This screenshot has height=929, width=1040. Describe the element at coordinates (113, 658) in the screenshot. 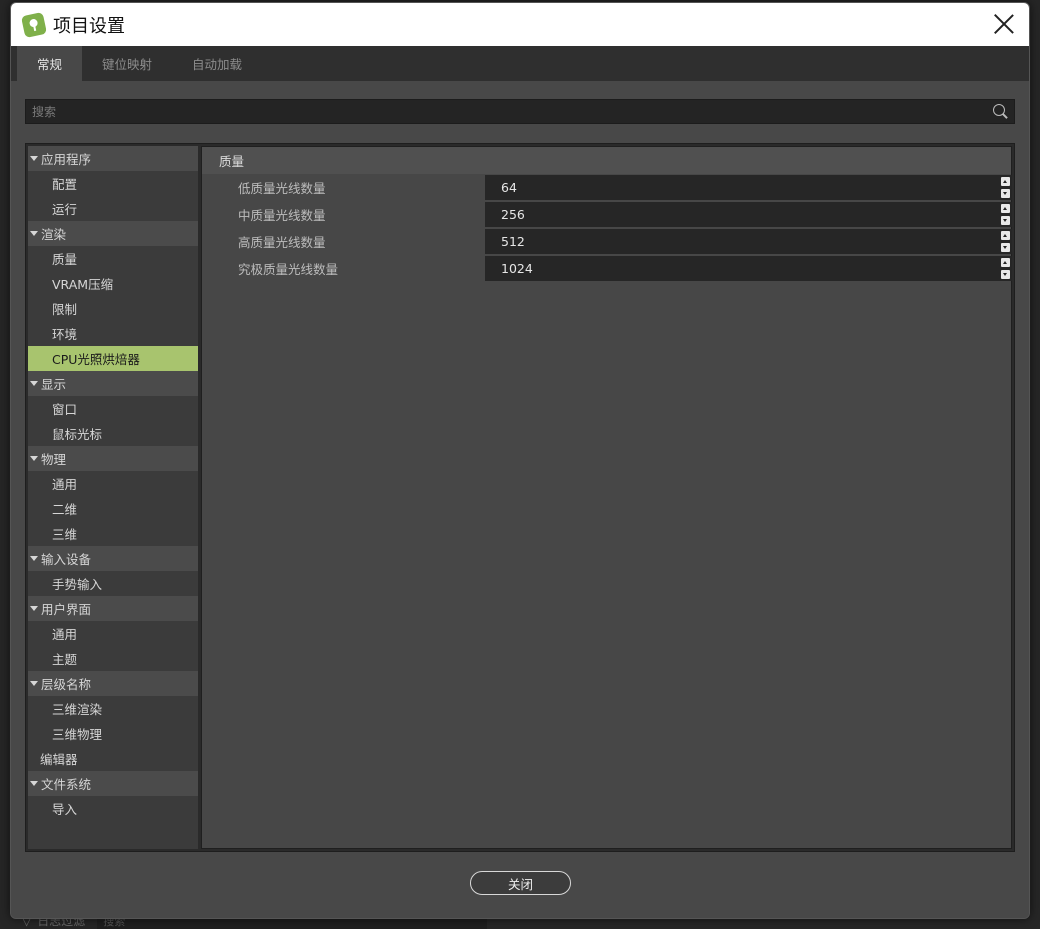

I see `sidebar-item-20: 主题` at that location.